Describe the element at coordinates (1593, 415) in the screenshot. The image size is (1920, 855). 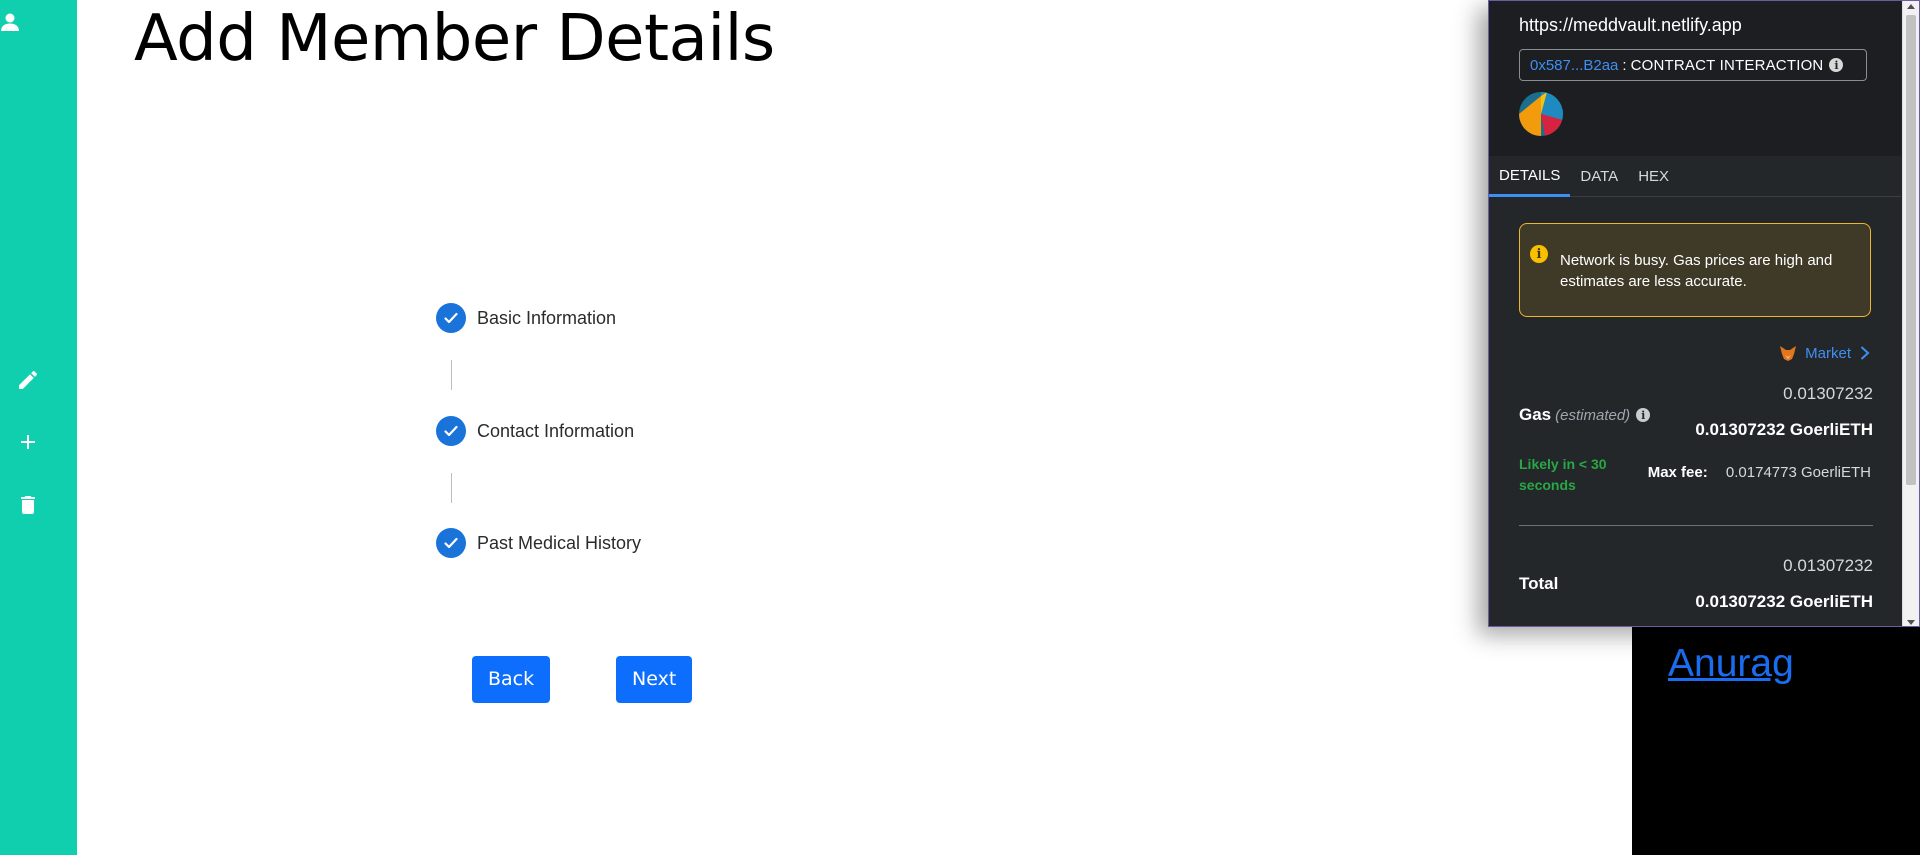
I see `gas-estimated-label: (estimated)` at that location.